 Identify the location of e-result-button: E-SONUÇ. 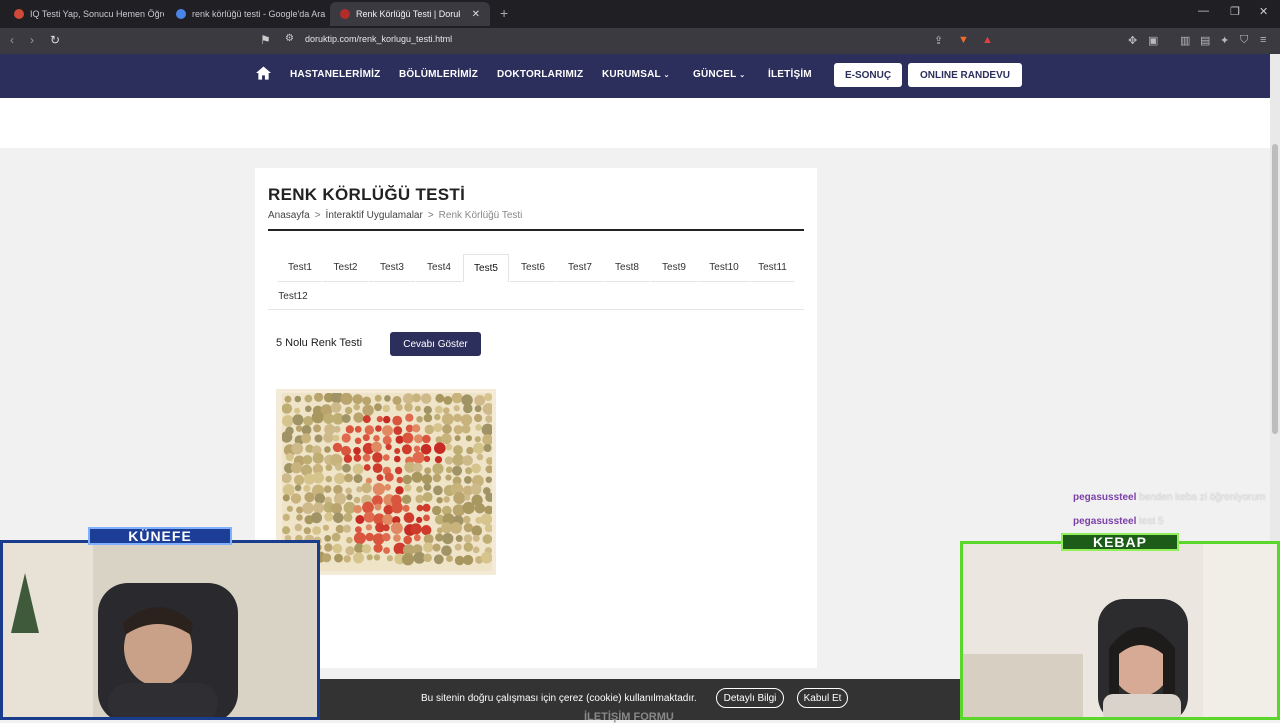
(868, 75).